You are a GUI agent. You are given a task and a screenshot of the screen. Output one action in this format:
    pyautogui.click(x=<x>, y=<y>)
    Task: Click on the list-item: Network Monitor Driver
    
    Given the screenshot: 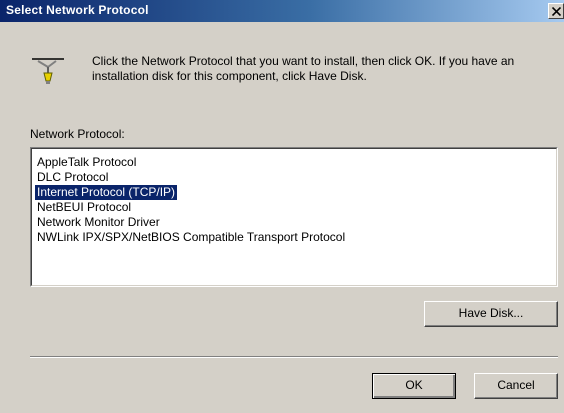 What is the action you would take?
    pyautogui.click(x=98, y=222)
    